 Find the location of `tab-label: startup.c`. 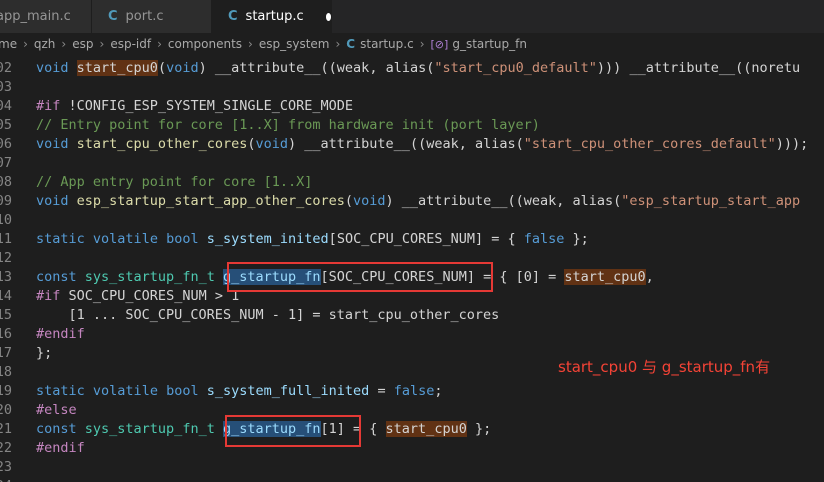

tab-label: startup.c is located at coordinates (274, 16).